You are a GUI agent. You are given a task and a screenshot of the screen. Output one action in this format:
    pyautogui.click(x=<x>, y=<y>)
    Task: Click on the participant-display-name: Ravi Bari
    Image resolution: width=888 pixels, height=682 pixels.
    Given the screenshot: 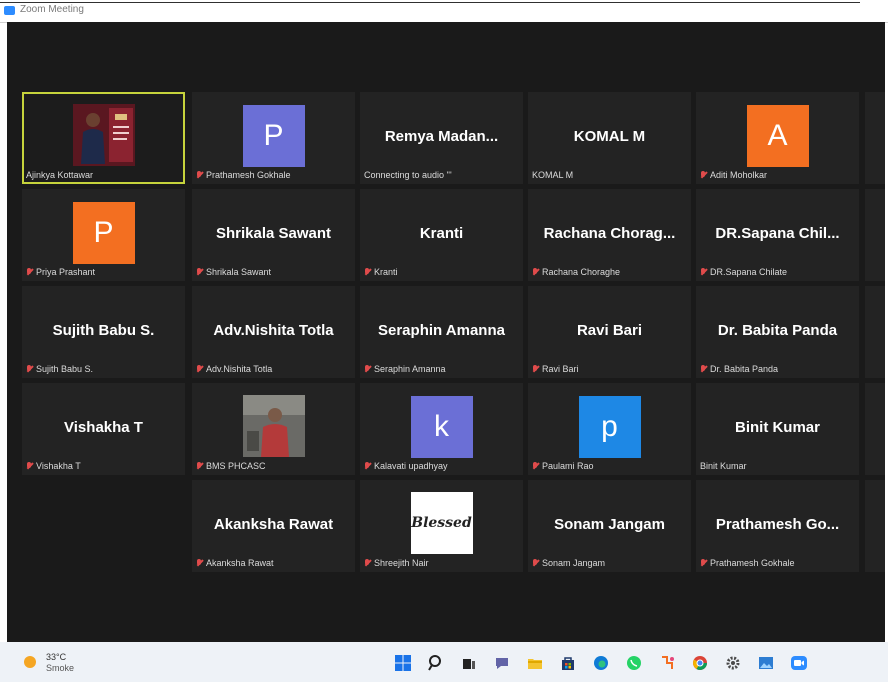 What is the action you would take?
    pyautogui.click(x=609, y=330)
    